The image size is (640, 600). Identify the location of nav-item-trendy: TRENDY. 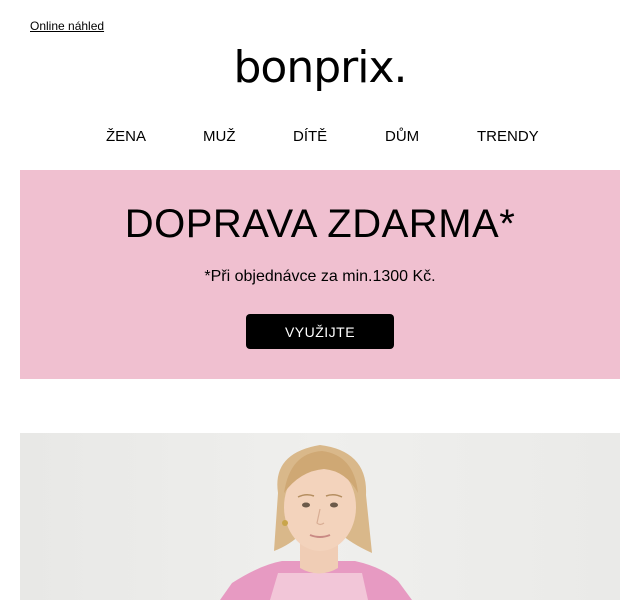
(508, 136).